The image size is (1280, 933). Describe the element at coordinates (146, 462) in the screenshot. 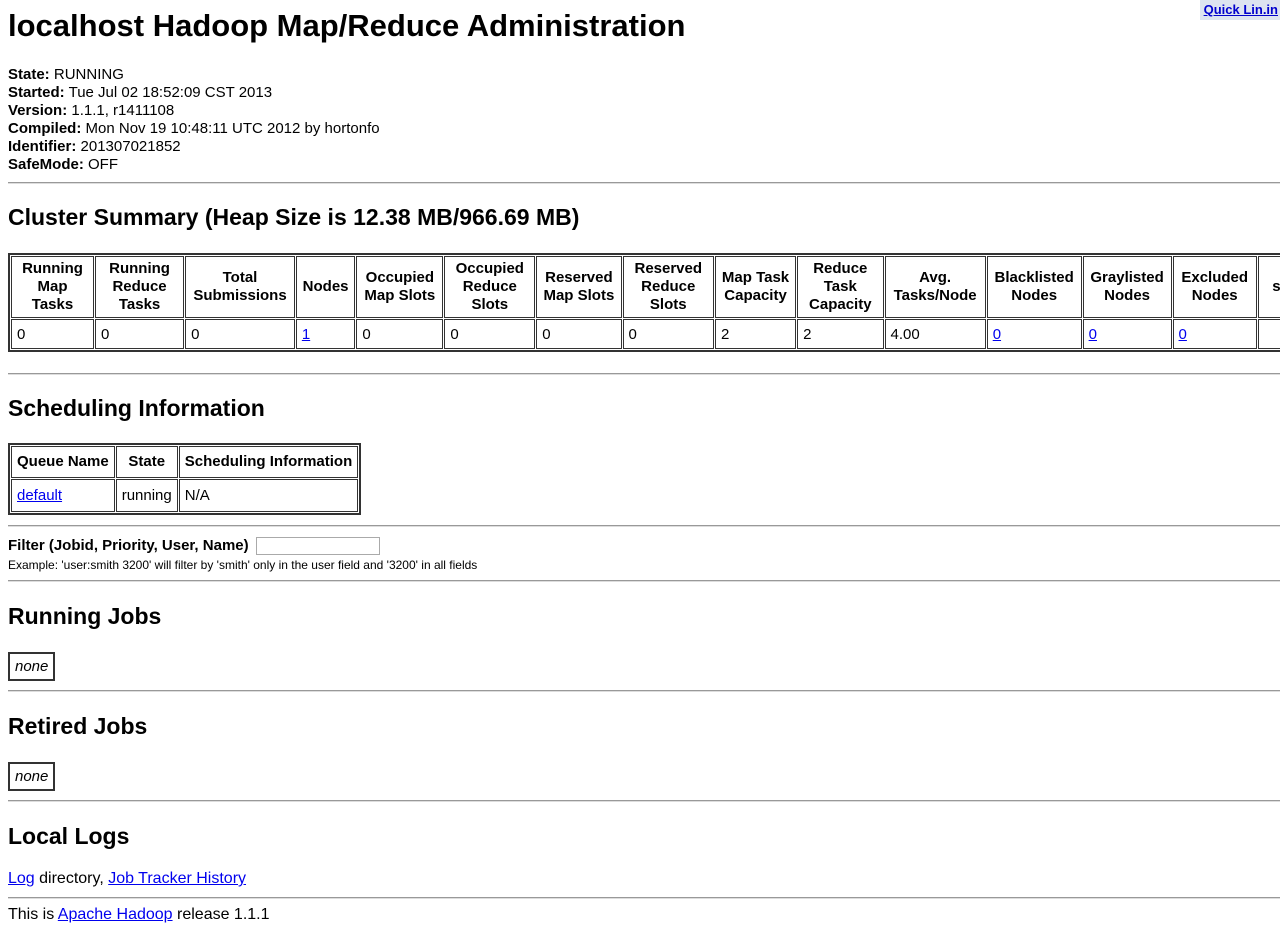

I see `col-state: State` at that location.